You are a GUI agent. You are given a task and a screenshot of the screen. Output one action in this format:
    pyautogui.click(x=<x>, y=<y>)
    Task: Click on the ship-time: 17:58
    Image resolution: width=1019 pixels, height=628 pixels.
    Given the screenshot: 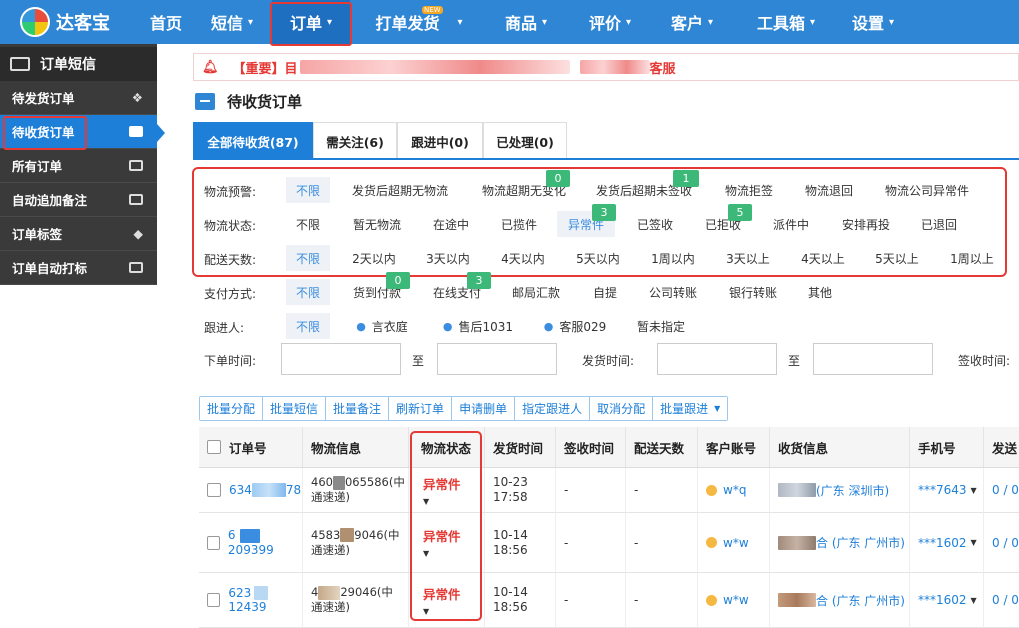 What is the action you would take?
    pyautogui.click(x=510, y=497)
    